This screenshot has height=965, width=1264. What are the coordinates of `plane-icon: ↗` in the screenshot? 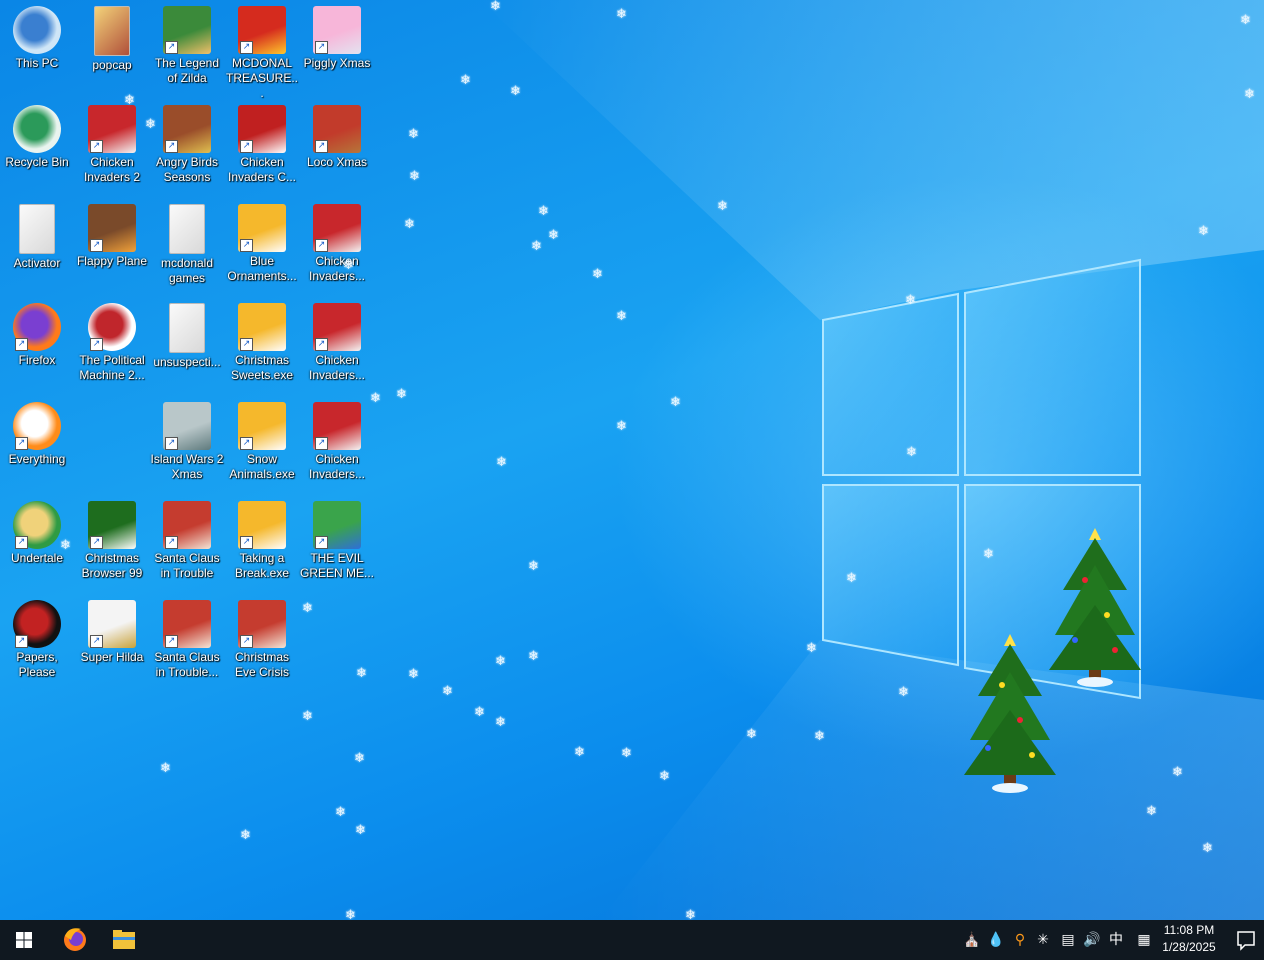 It's located at (112, 228).